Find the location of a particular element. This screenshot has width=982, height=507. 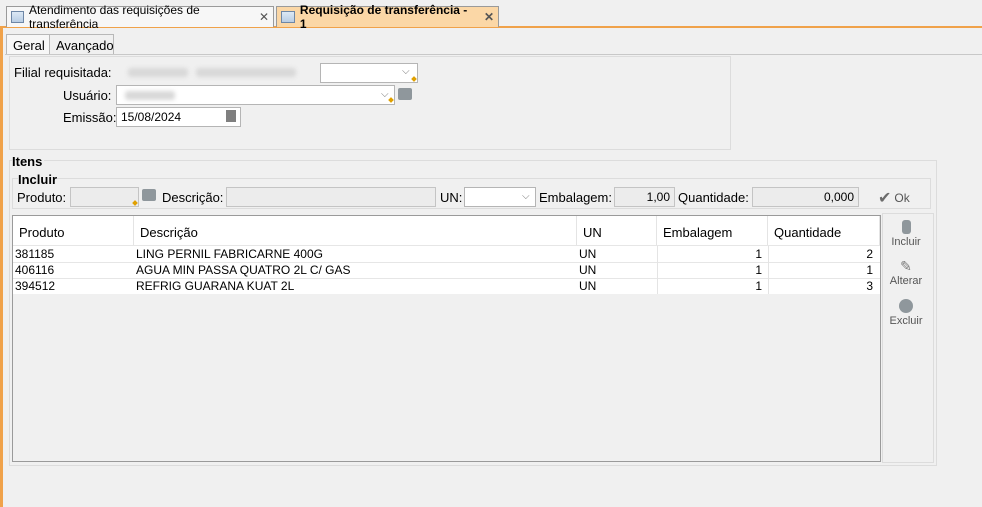

incluir-button: Incluir is located at coordinates (906, 234).